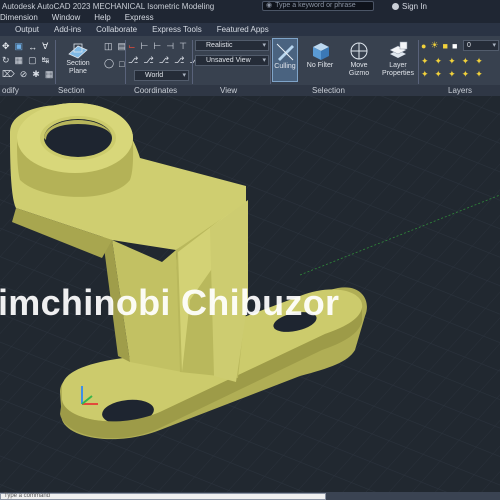 The image size is (500, 500). I want to click on no-filter-label: No Filter, so click(320, 65).